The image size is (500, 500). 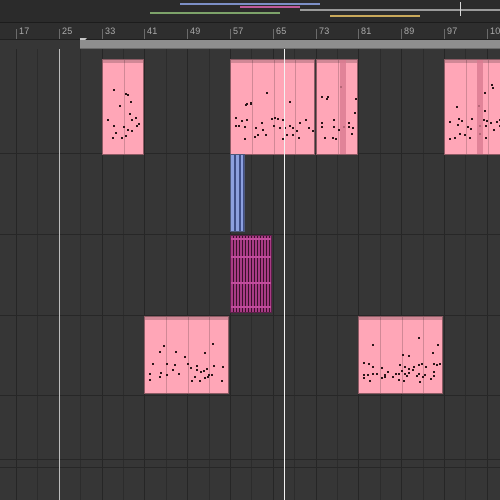 I want to click on overview-position-marker, so click(x=460, y=9).